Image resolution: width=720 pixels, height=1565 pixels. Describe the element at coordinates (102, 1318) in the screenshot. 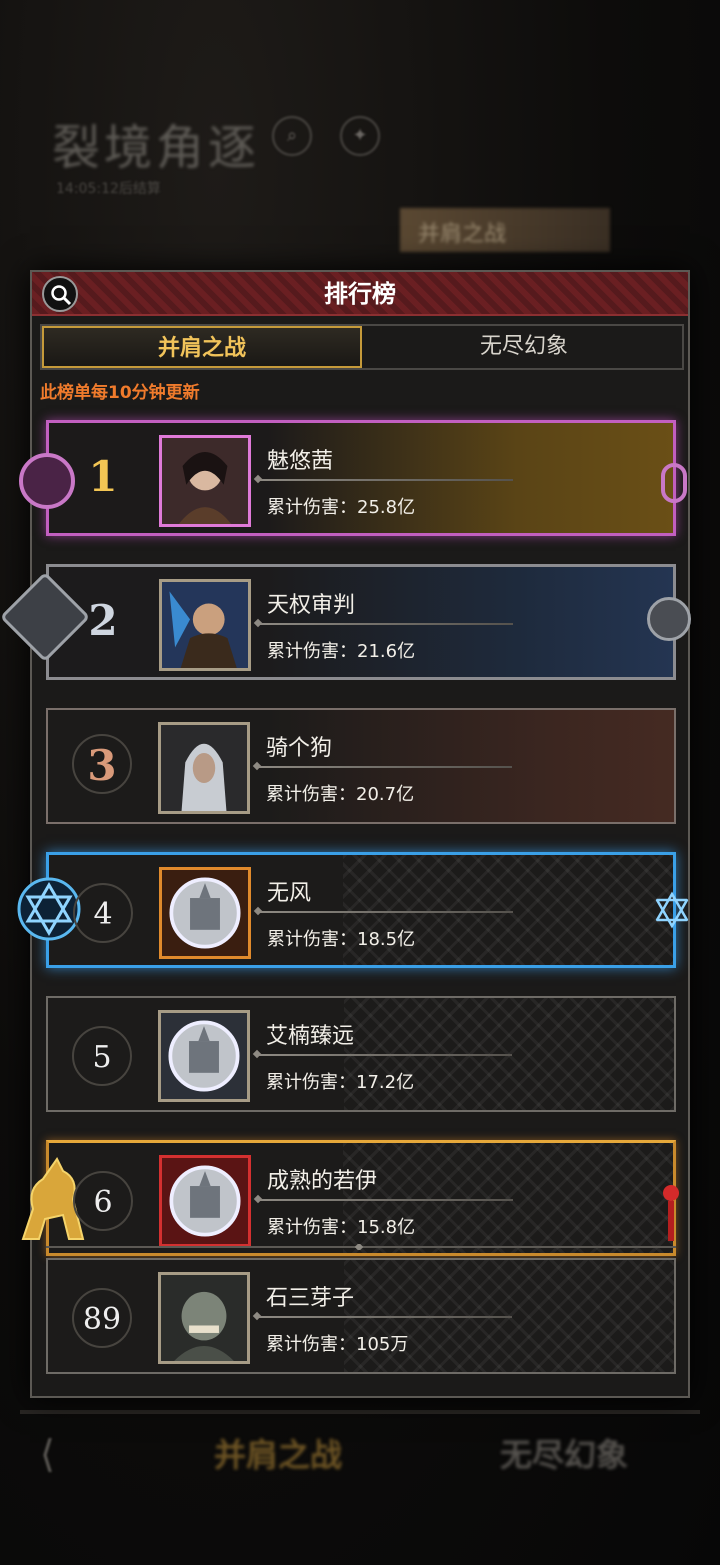

I see `rank-number: 89` at that location.